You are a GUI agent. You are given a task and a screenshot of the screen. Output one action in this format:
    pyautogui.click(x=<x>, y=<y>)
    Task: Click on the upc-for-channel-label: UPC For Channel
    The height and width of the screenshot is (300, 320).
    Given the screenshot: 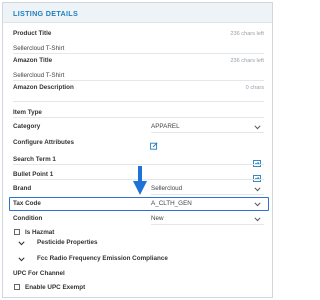 What is the action you would take?
    pyautogui.click(x=39, y=273)
    